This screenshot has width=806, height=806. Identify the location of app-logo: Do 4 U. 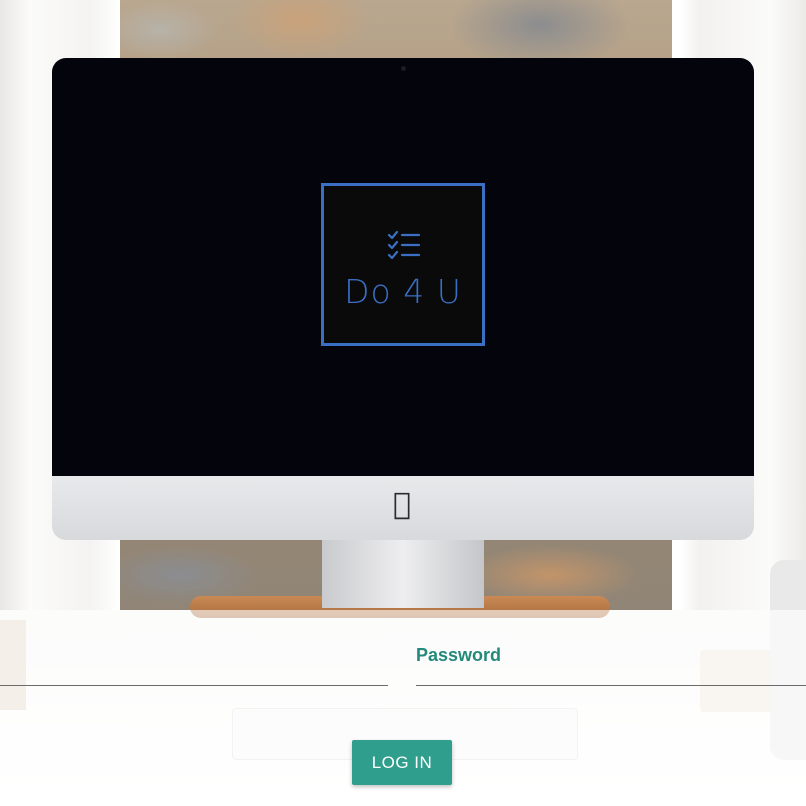
(403, 264).